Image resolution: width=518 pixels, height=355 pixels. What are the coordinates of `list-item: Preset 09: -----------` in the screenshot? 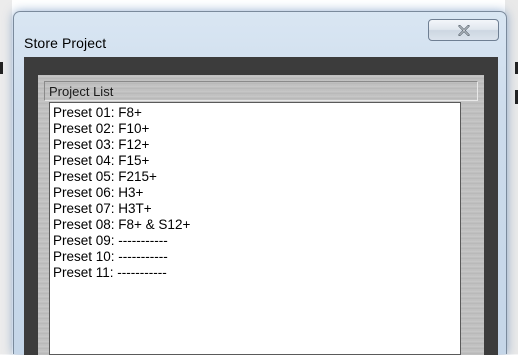 It's located at (256, 241).